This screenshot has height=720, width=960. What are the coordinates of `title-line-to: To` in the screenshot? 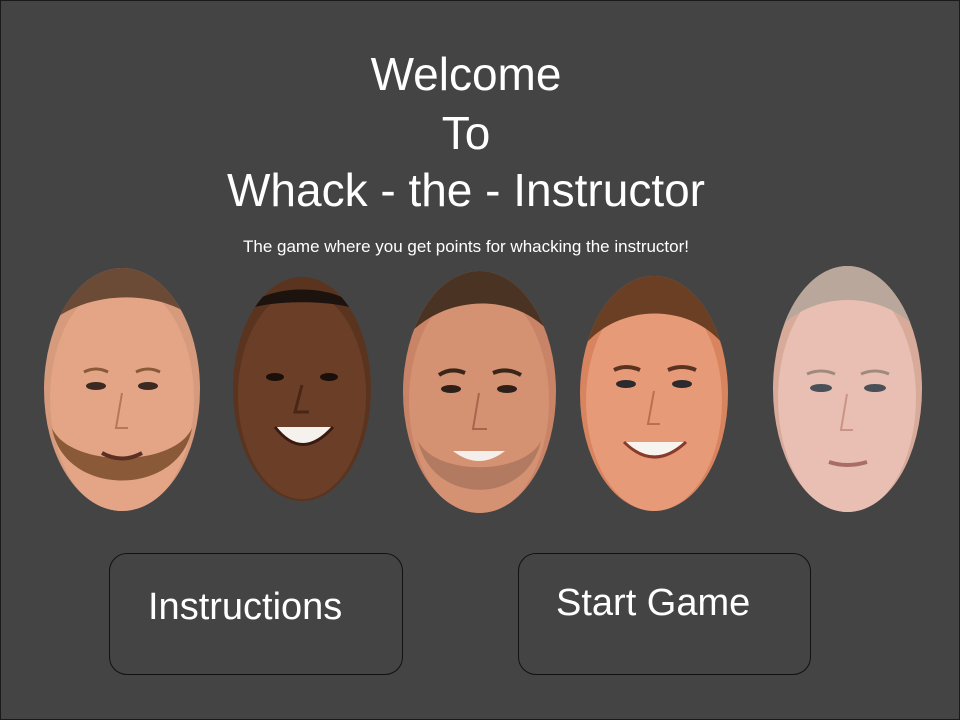 It's located at (466, 133).